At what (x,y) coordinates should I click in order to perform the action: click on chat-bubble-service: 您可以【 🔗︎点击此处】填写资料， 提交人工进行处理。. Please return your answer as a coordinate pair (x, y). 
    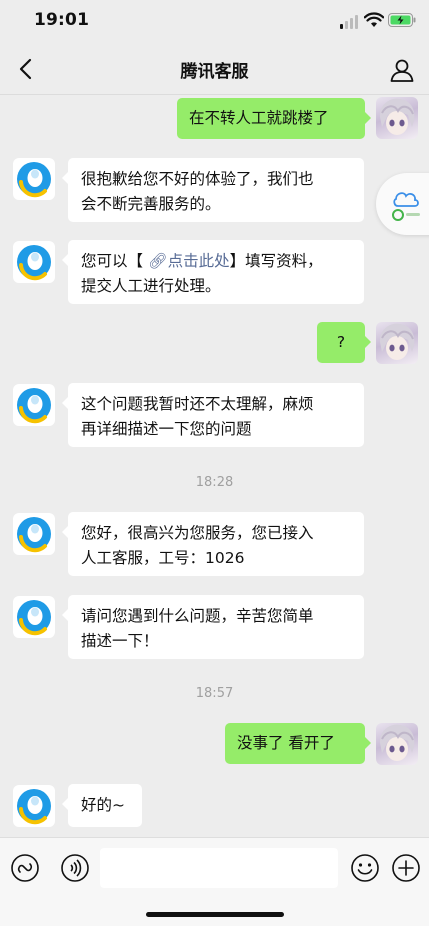
    Looking at the image, I should click on (213, 272).